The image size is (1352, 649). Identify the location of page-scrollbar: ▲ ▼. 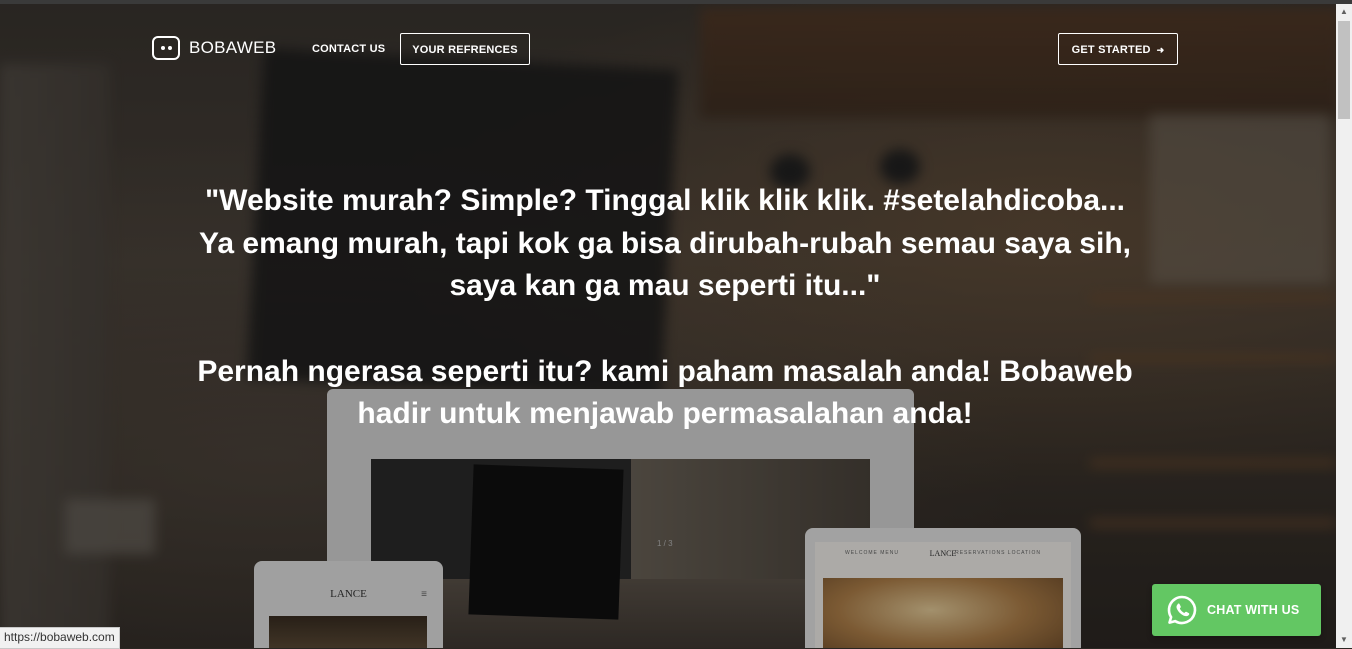
(1344, 326).